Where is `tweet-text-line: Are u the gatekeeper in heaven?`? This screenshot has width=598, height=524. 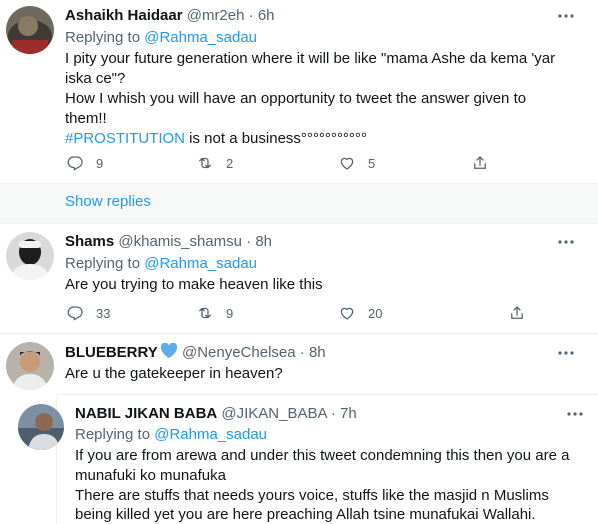
tweet-text-line: Are u the gatekeeper in heaven? is located at coordinates (174, 373).